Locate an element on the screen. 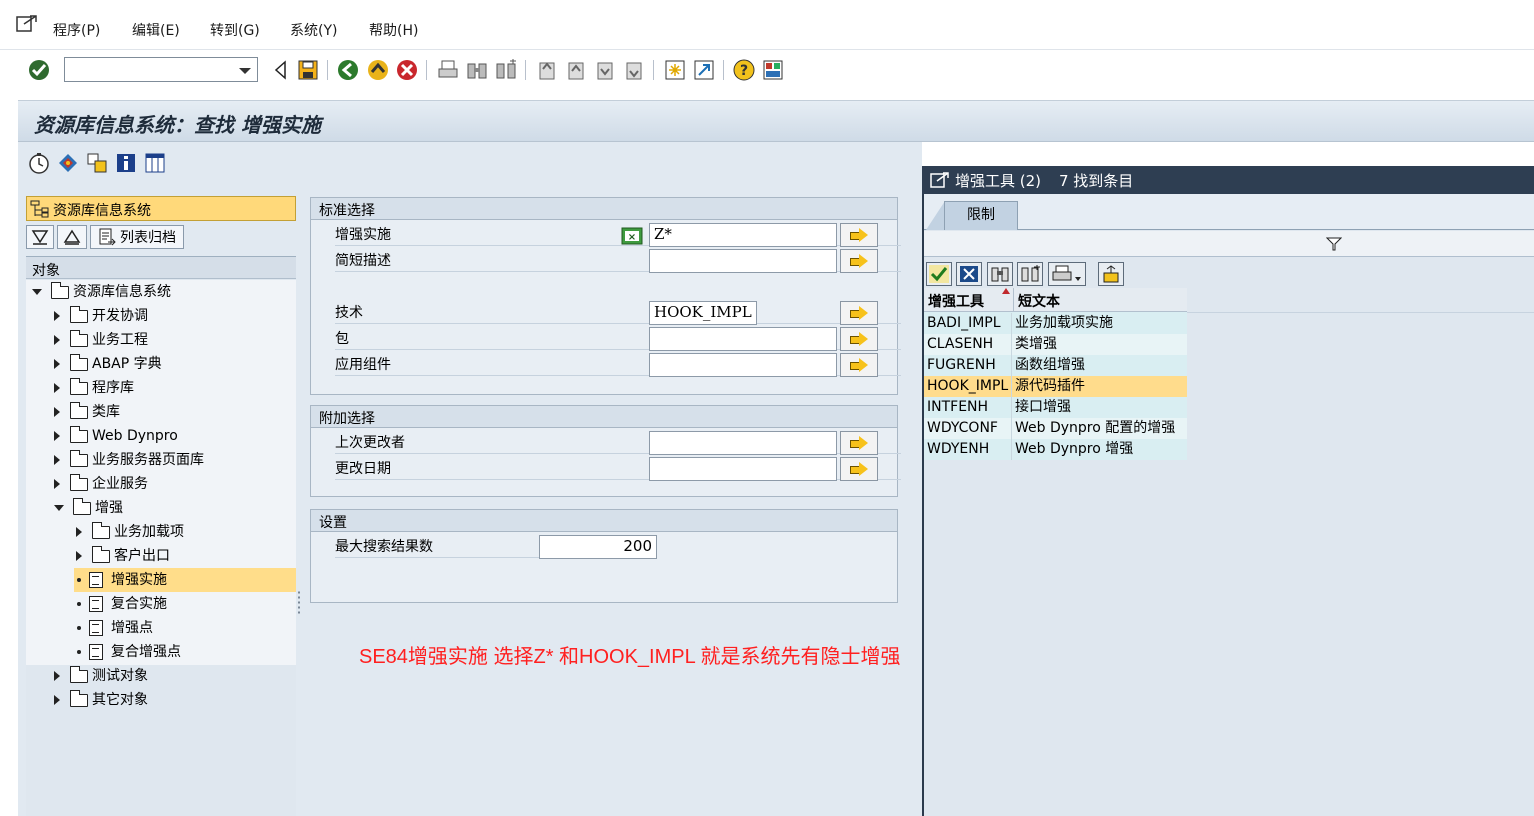 The height and width of the screenshot is (816, 1534). table-row: FUGRENH 函数组增强 is located at coordinates (1055, 365).